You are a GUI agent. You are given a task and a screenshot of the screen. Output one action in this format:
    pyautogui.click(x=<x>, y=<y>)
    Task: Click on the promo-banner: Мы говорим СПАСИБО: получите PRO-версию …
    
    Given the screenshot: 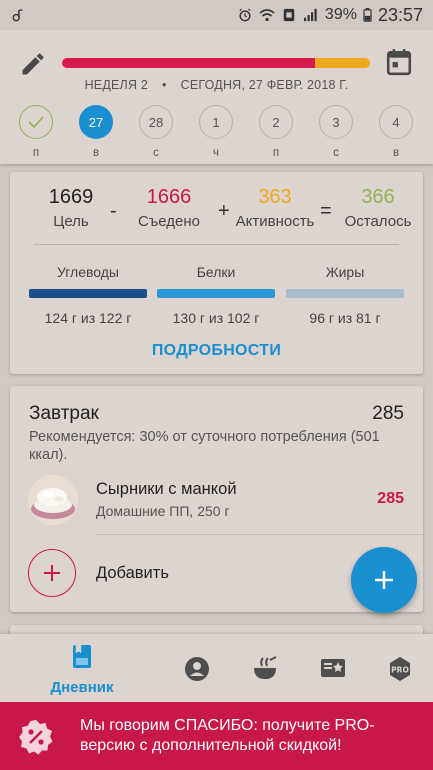 What is the action you would take?
    pyautogui.click(x=216, y=736)
    